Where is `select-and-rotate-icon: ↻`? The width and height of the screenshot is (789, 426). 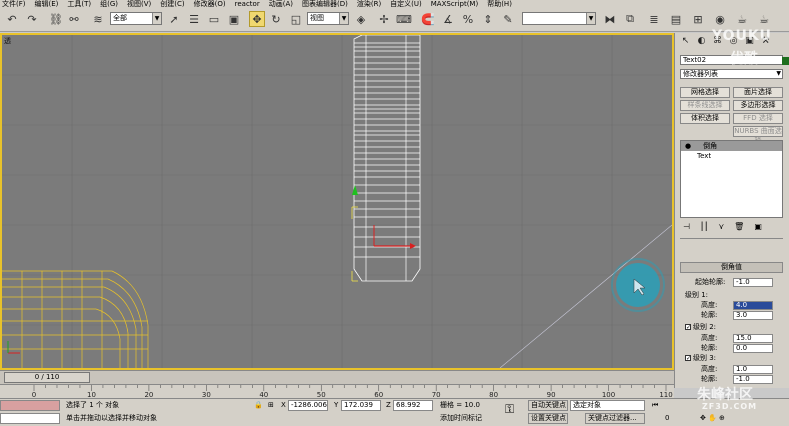
select-and-rotate-icon: ↻ is located at coordinates (276, 19).